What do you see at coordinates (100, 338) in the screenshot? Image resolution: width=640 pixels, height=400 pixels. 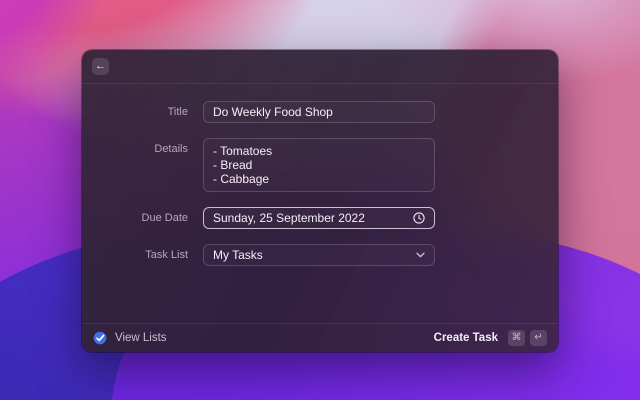 I see `google-tasks-icon` at bounding box center [100, 338].